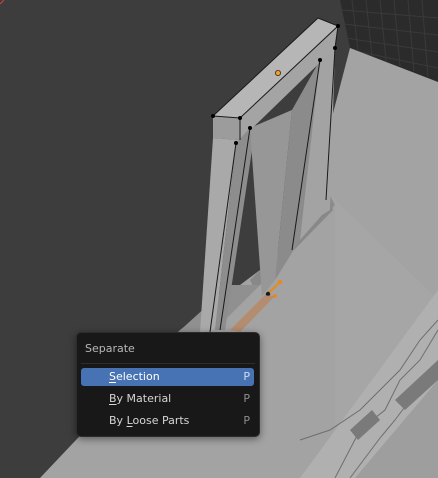  What do you see at coordinates (277, 73) in the screenshot?
I see `object-origin-dot` at bounding box center [277, 73].